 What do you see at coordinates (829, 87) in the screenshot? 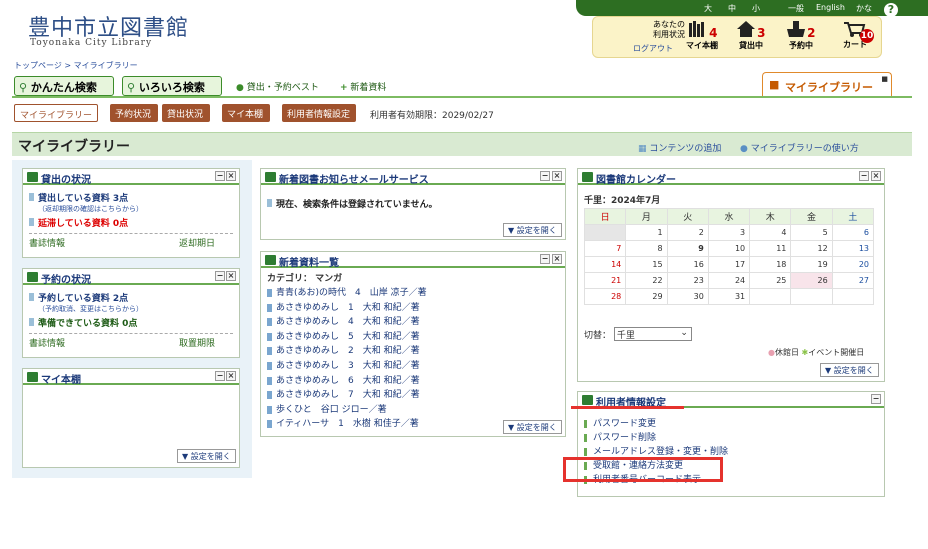
I see `tab-mylibrary-label: マイライブラリー` at bounding box center [829, 87].